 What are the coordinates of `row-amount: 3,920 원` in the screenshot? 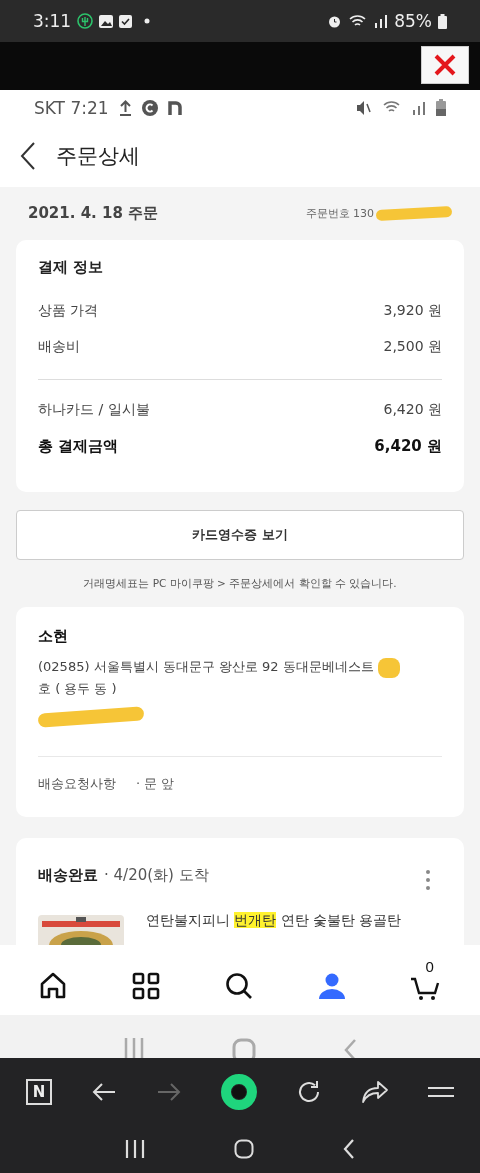 It's located at (412, 311).